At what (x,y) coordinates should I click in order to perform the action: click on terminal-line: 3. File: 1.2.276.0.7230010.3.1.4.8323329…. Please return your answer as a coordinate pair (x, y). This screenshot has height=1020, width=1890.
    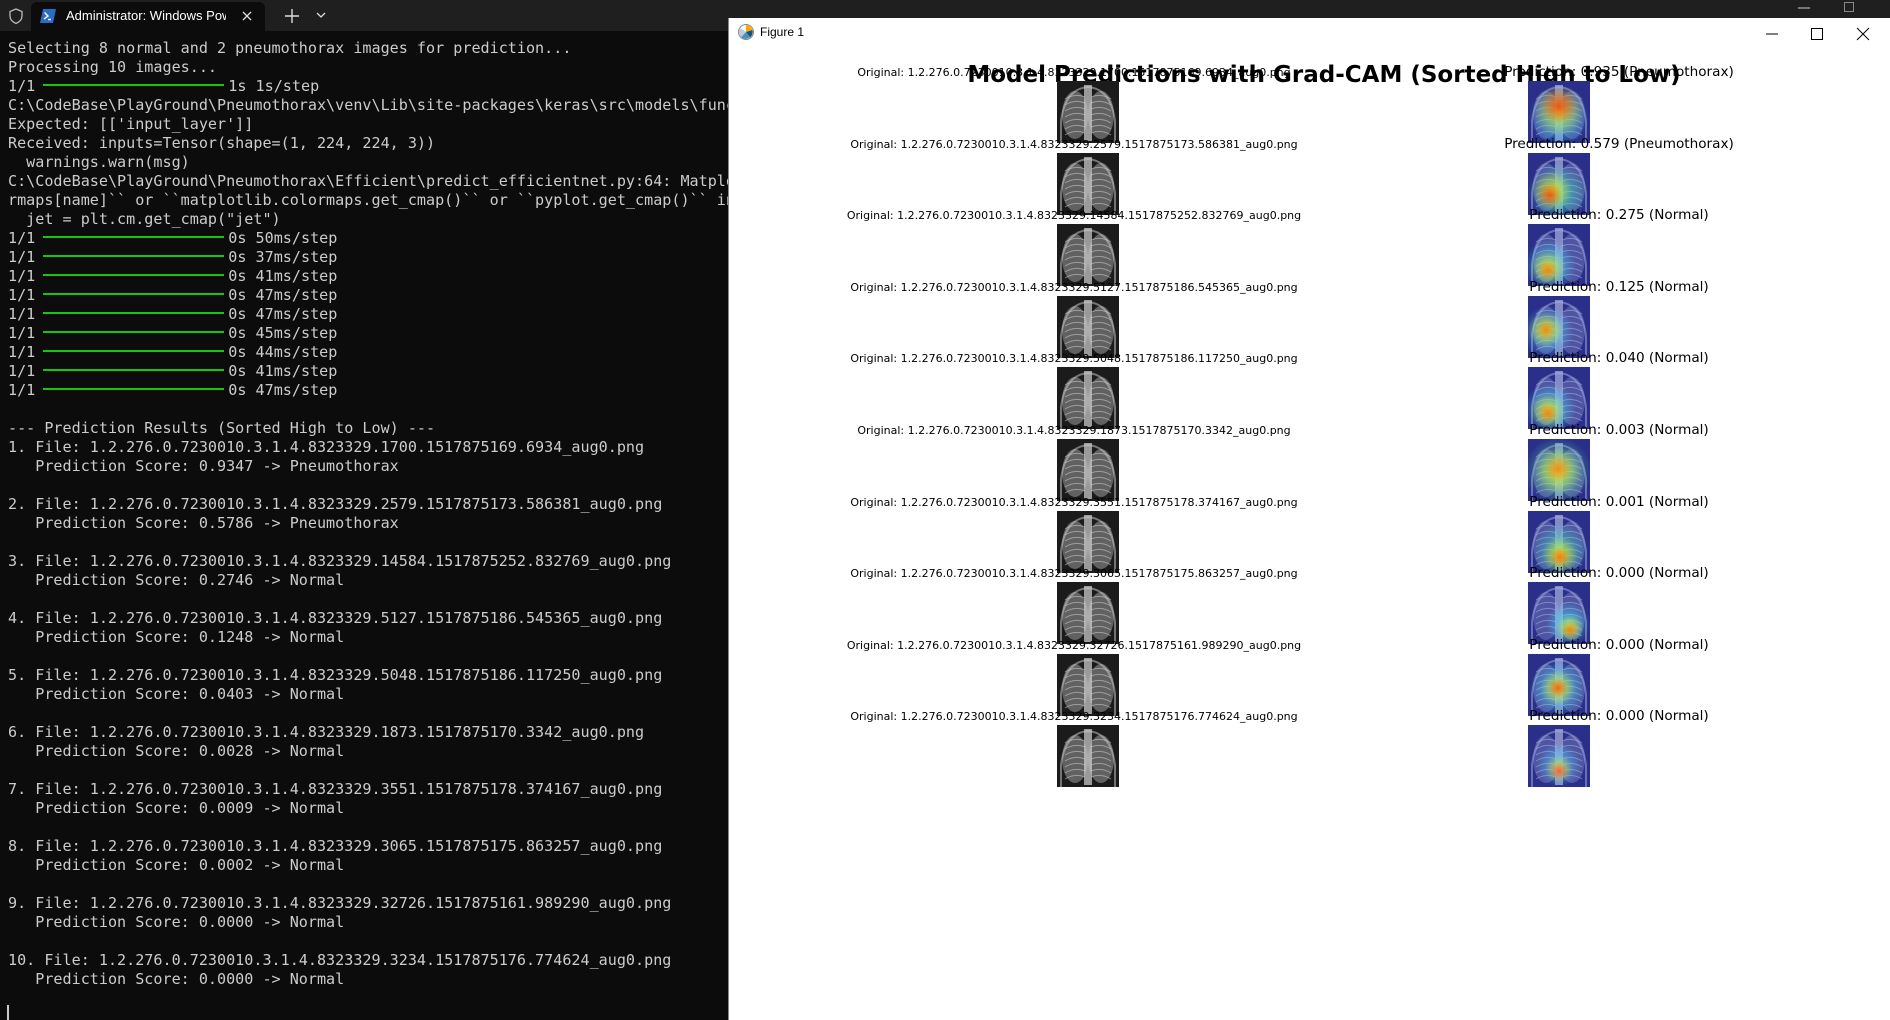
    Looking at the image, I should click on (340, 561).